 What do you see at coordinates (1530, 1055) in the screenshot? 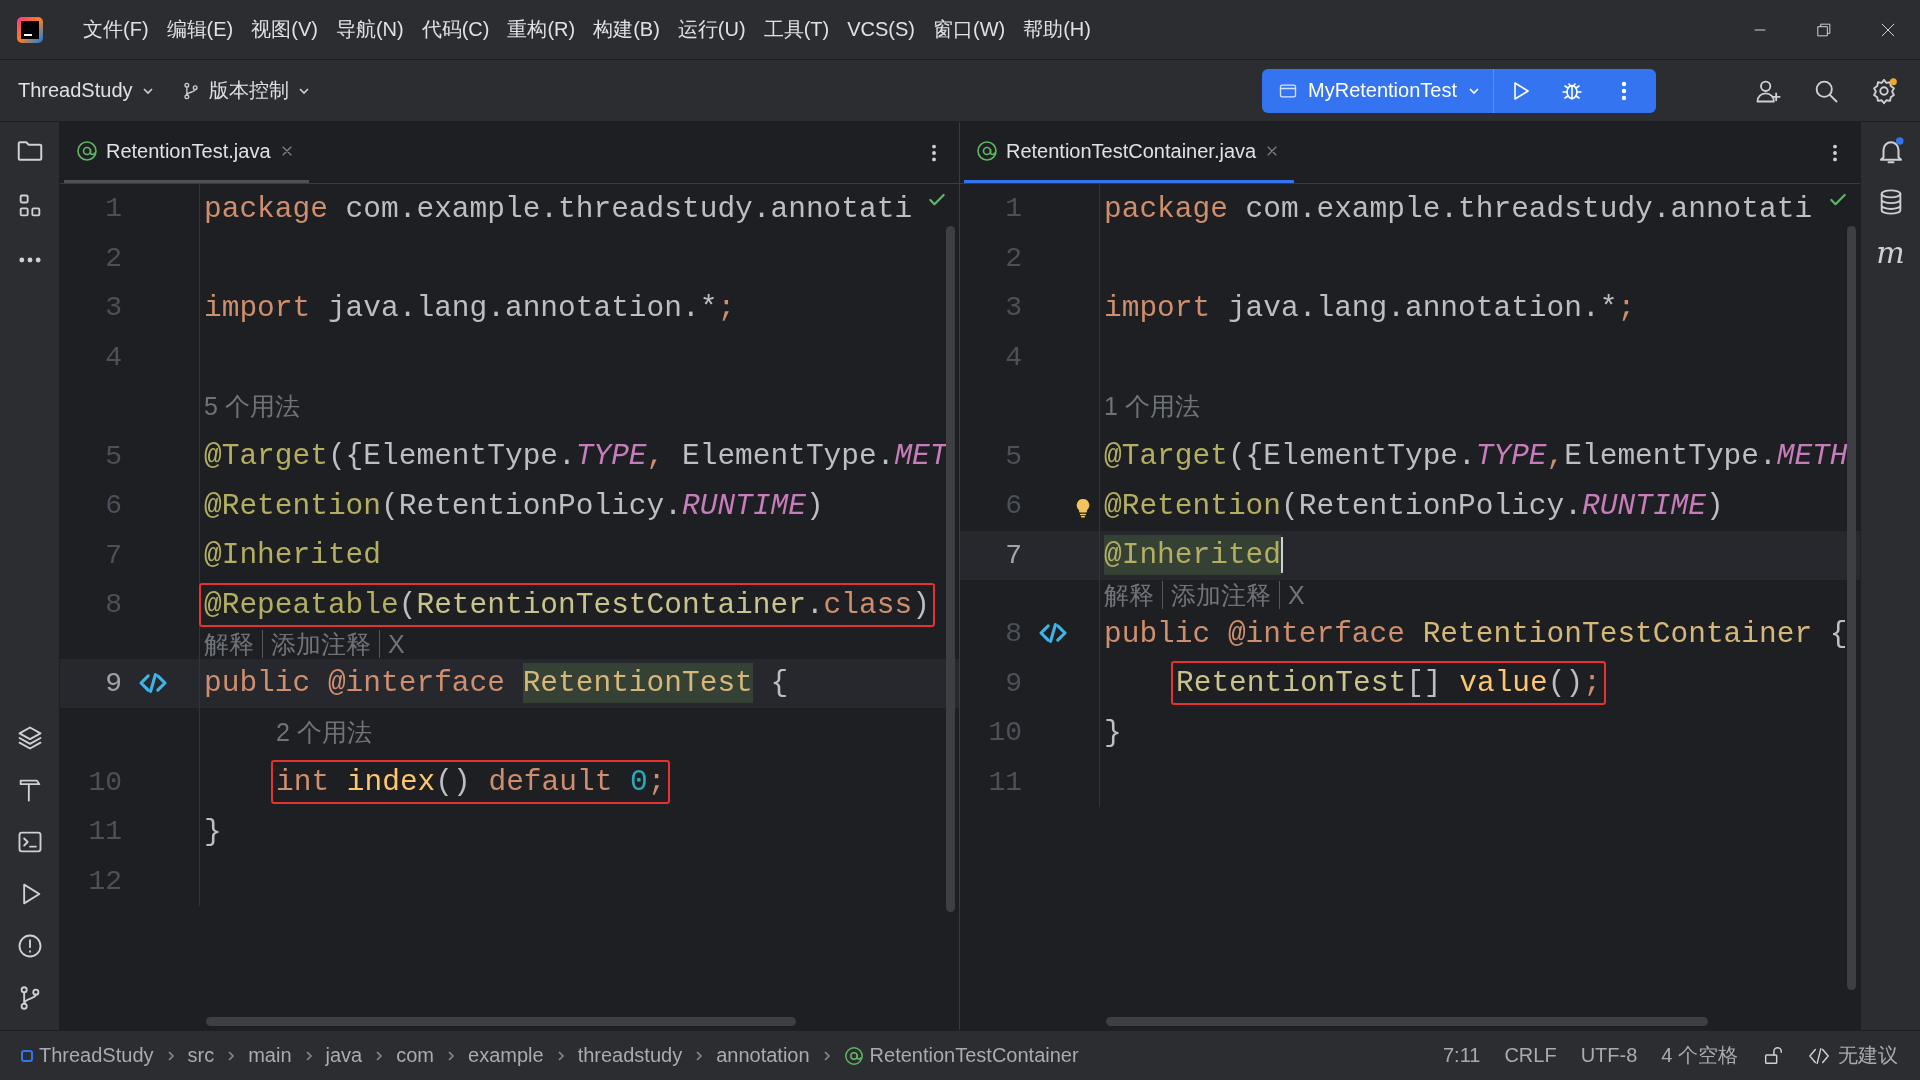
I see `line-separator: CRLF` at bounding box center [1530, 1055].